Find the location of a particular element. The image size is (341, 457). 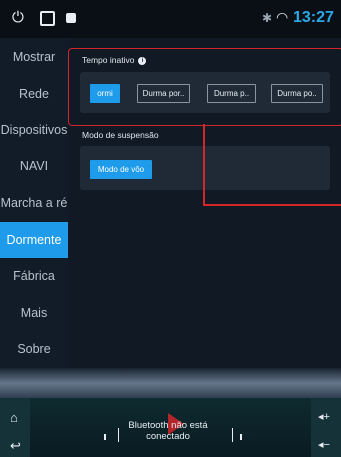

app-icon is located at coordinates (71, 18).